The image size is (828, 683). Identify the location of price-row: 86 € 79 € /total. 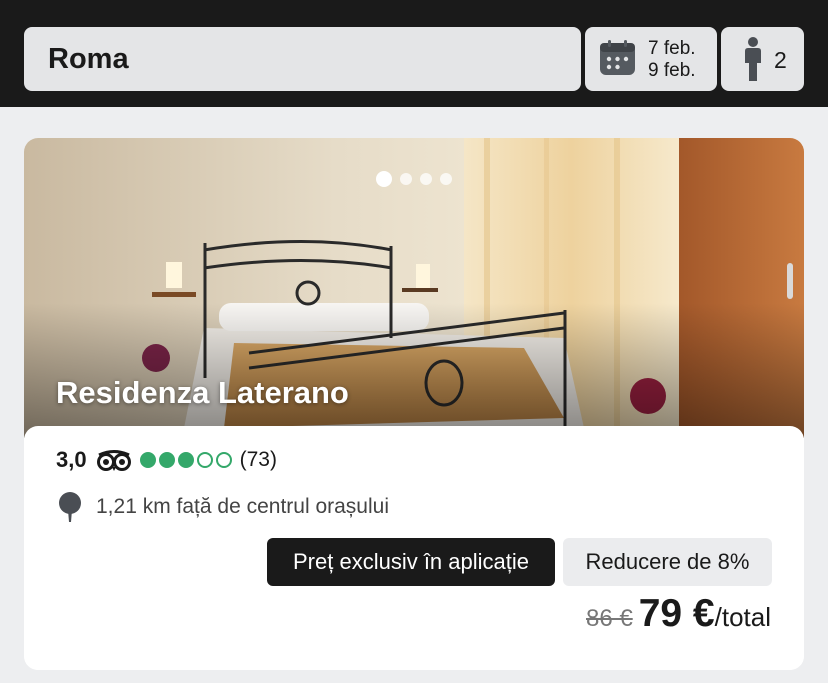
(678, 614).